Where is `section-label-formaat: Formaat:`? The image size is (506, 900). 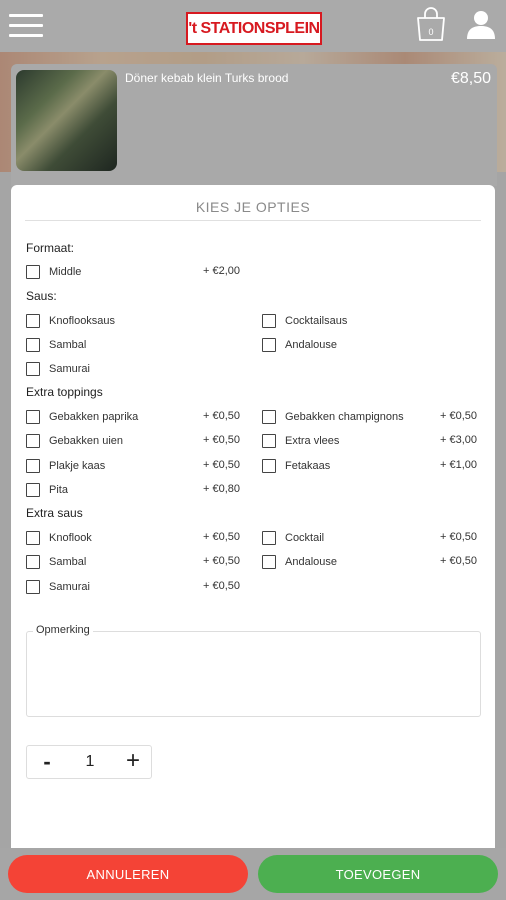
section-label-formaat: Formaat: is located at coordinates (50, 248).